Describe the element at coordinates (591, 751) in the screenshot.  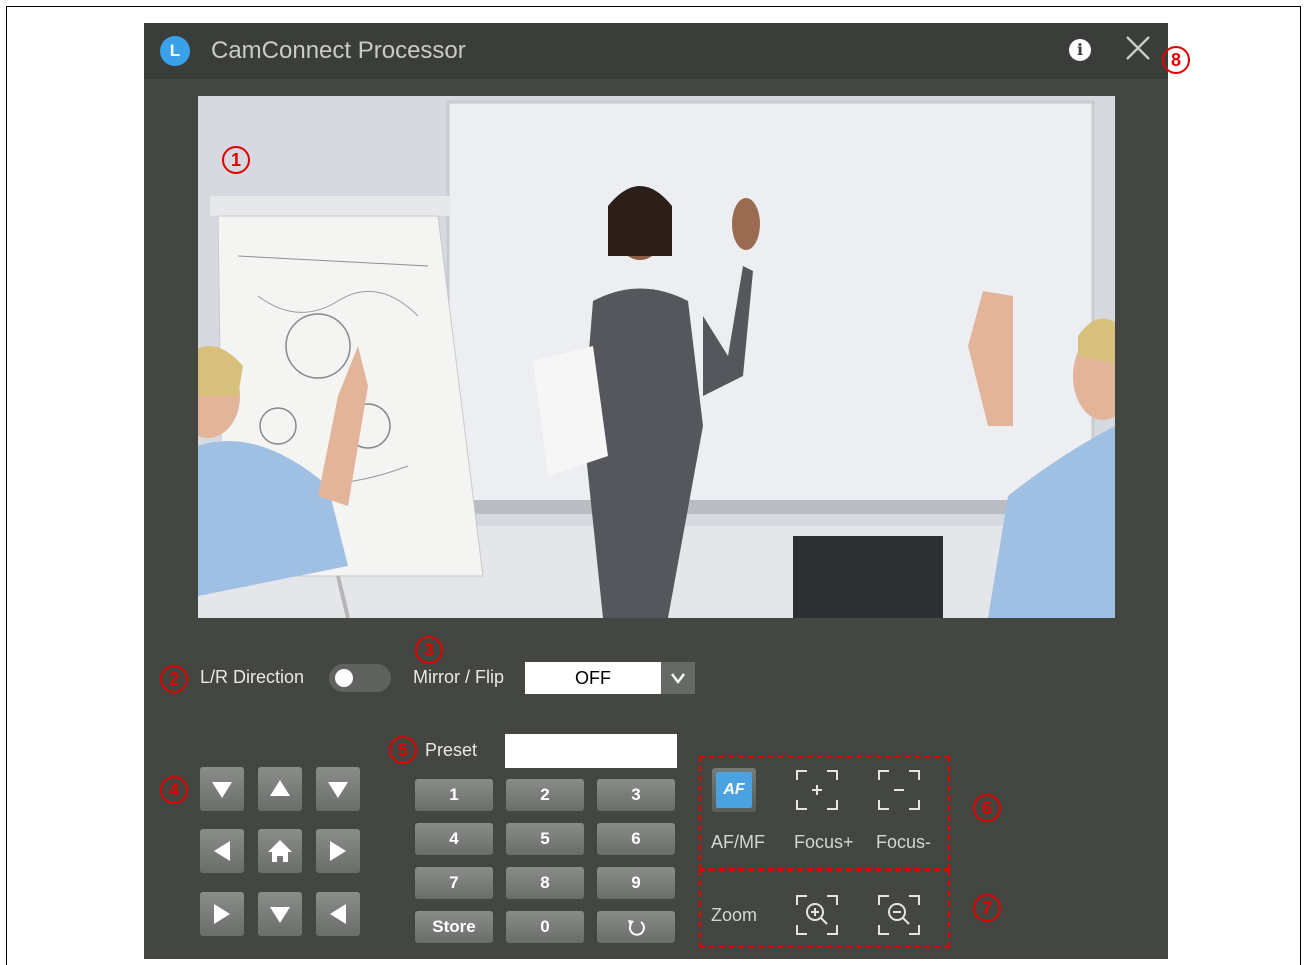
I see `preset-input` at that location.